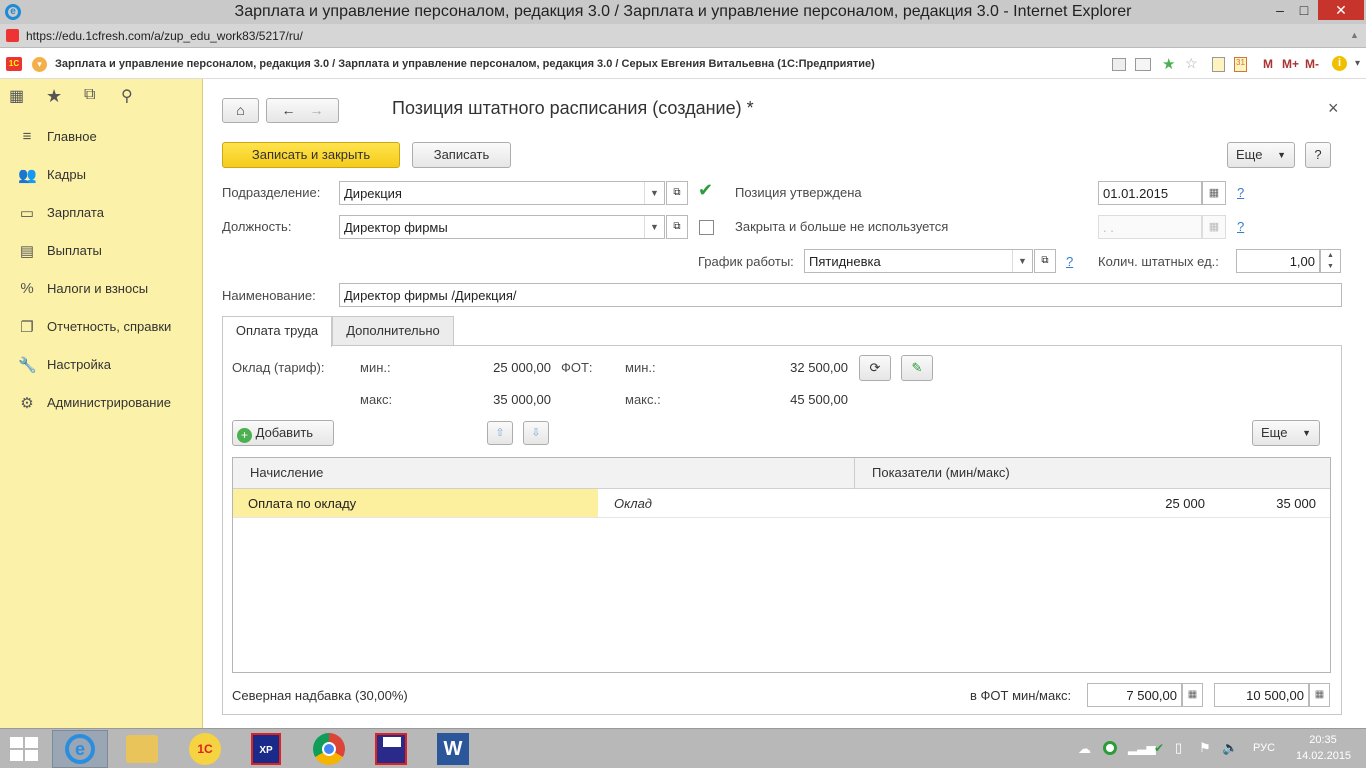  Describe the element at coordinates (289, 110) in the screenshot. I see `back-arrow-icon: ←` at that location.